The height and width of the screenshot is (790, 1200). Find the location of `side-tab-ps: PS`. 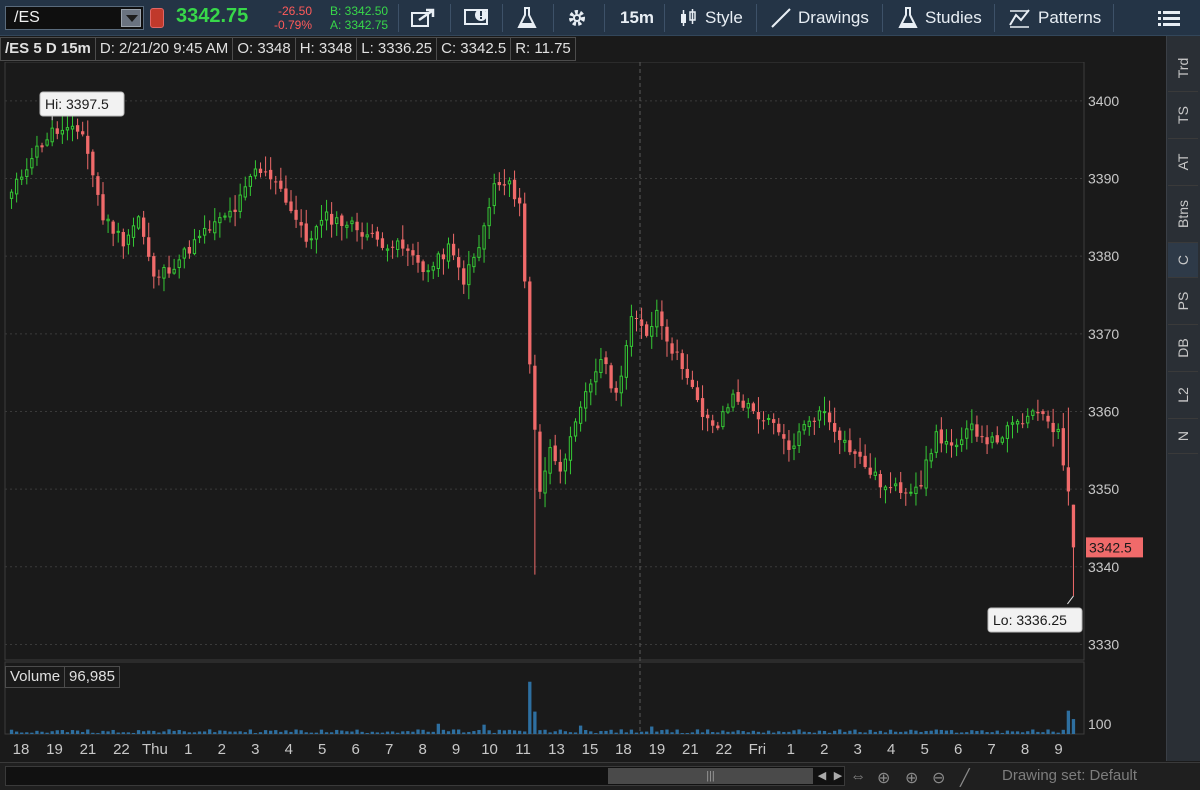

side-tab-ps: PS is located at coordinates (1183, 301).